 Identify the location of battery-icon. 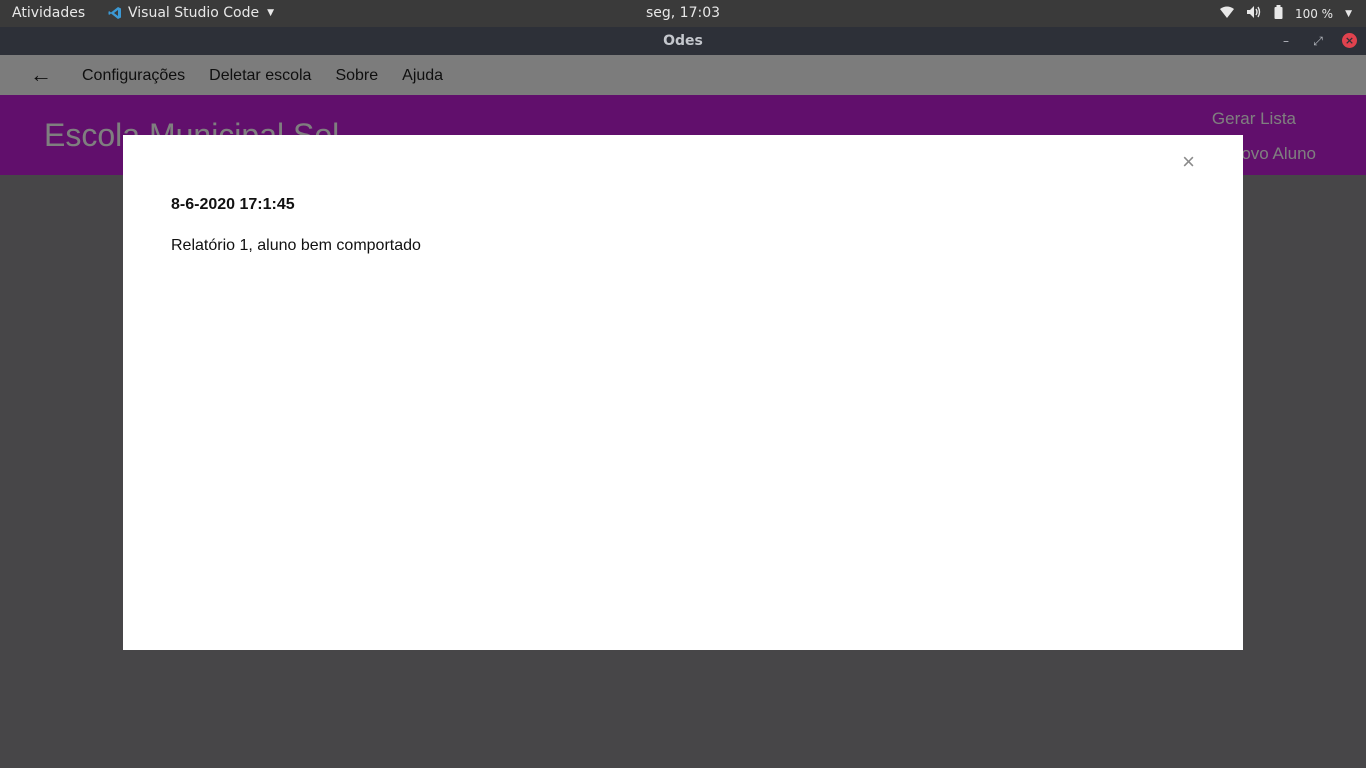
(1278, 13).